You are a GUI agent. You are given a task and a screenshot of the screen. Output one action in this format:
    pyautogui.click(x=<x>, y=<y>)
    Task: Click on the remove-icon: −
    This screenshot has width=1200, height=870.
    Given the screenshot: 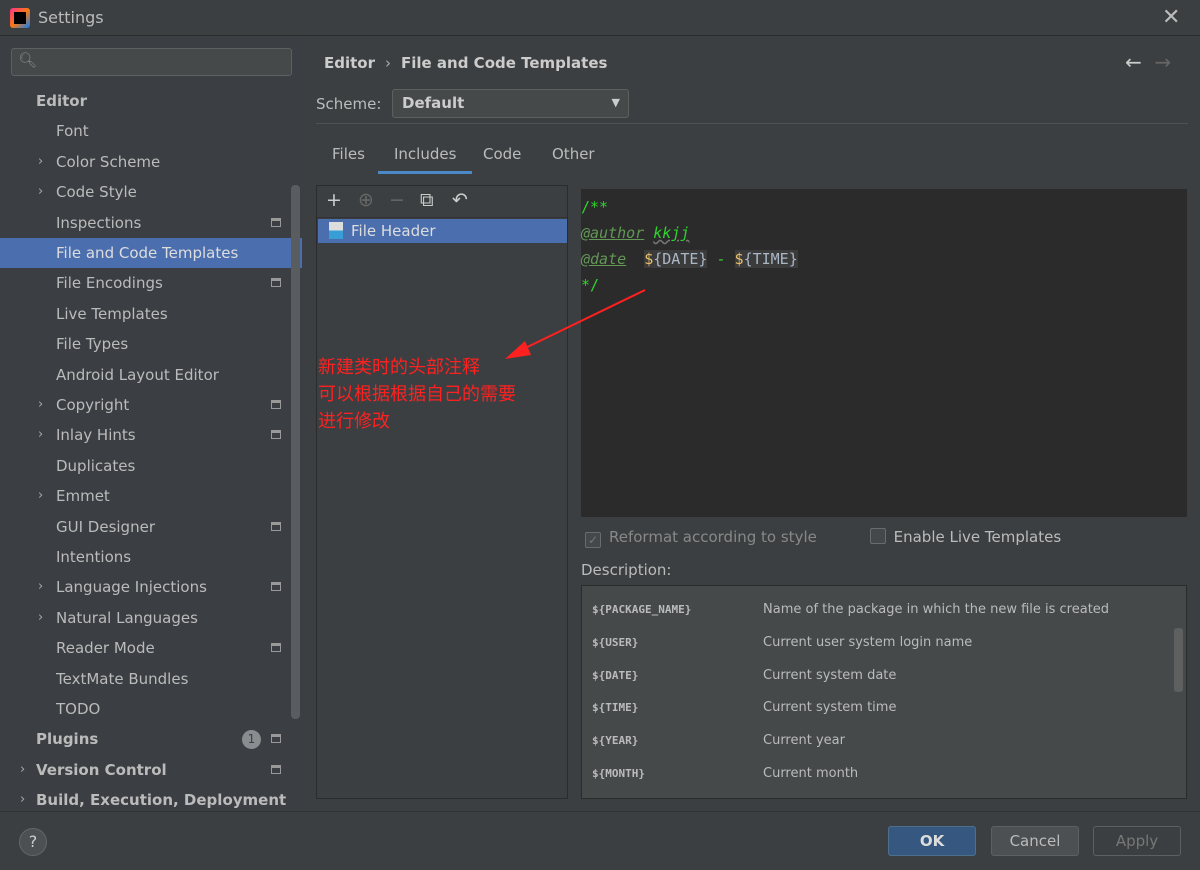 What is the action you would take?
    pyautogui.click(x=397, y=200)
    